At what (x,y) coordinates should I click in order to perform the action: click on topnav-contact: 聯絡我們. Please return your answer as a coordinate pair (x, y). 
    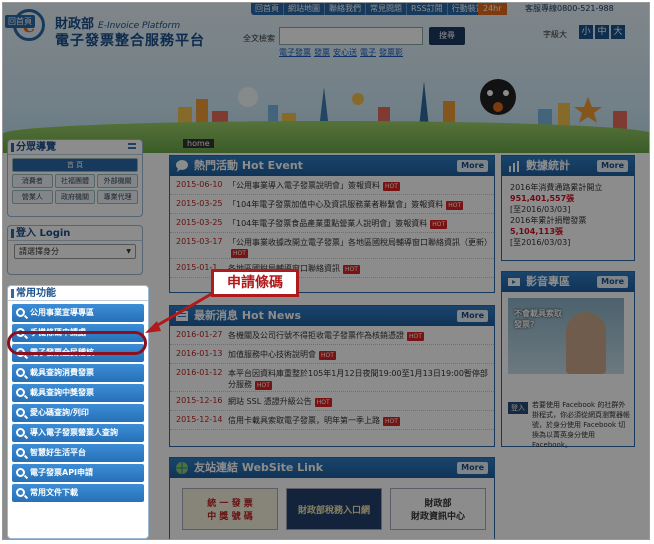
    Looking at the image, I should click on (345, 9).